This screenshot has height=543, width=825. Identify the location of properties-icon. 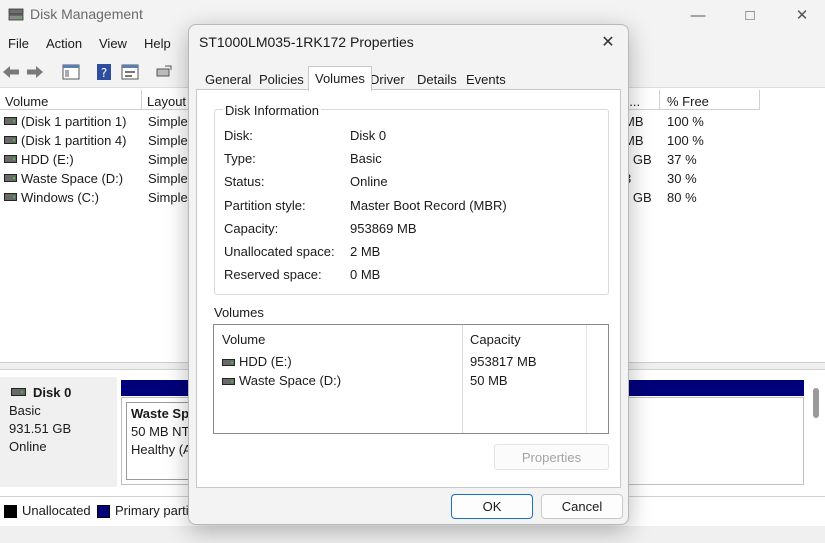
(130, 72).